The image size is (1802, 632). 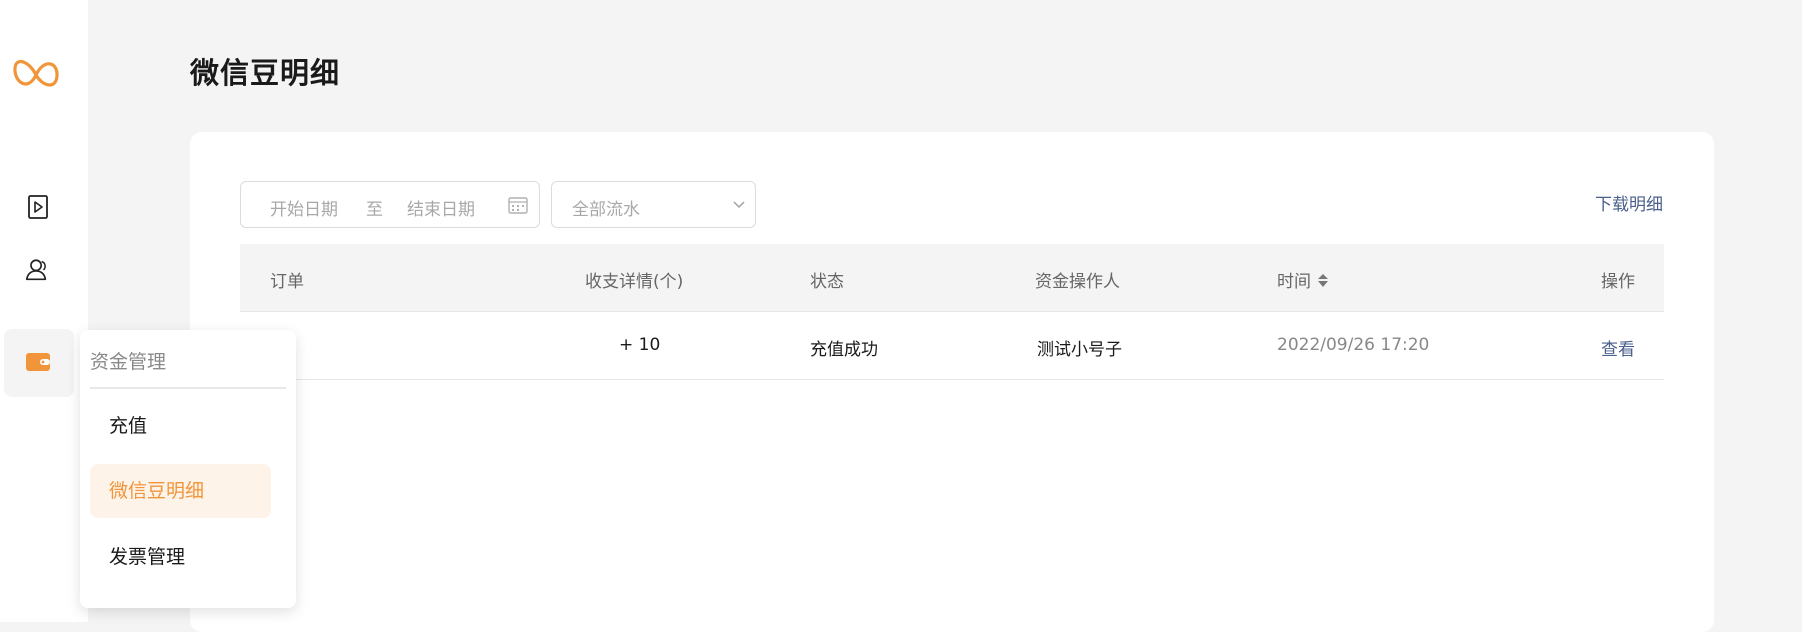 What do you see at coordinates (304, 207) in the screenshot?
I see `start-date-input: 开始日期` at bounding box center [304, 207].